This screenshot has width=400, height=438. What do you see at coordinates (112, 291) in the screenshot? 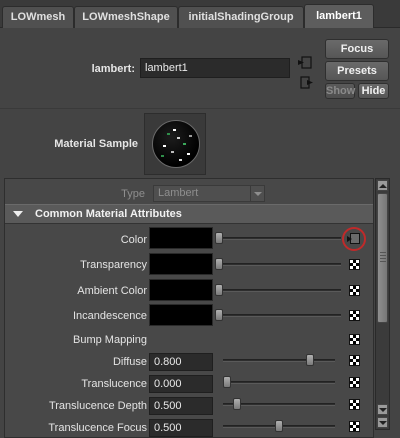
I see `ambient-color-label: Ambient Color` at bounding box center [112, 291].